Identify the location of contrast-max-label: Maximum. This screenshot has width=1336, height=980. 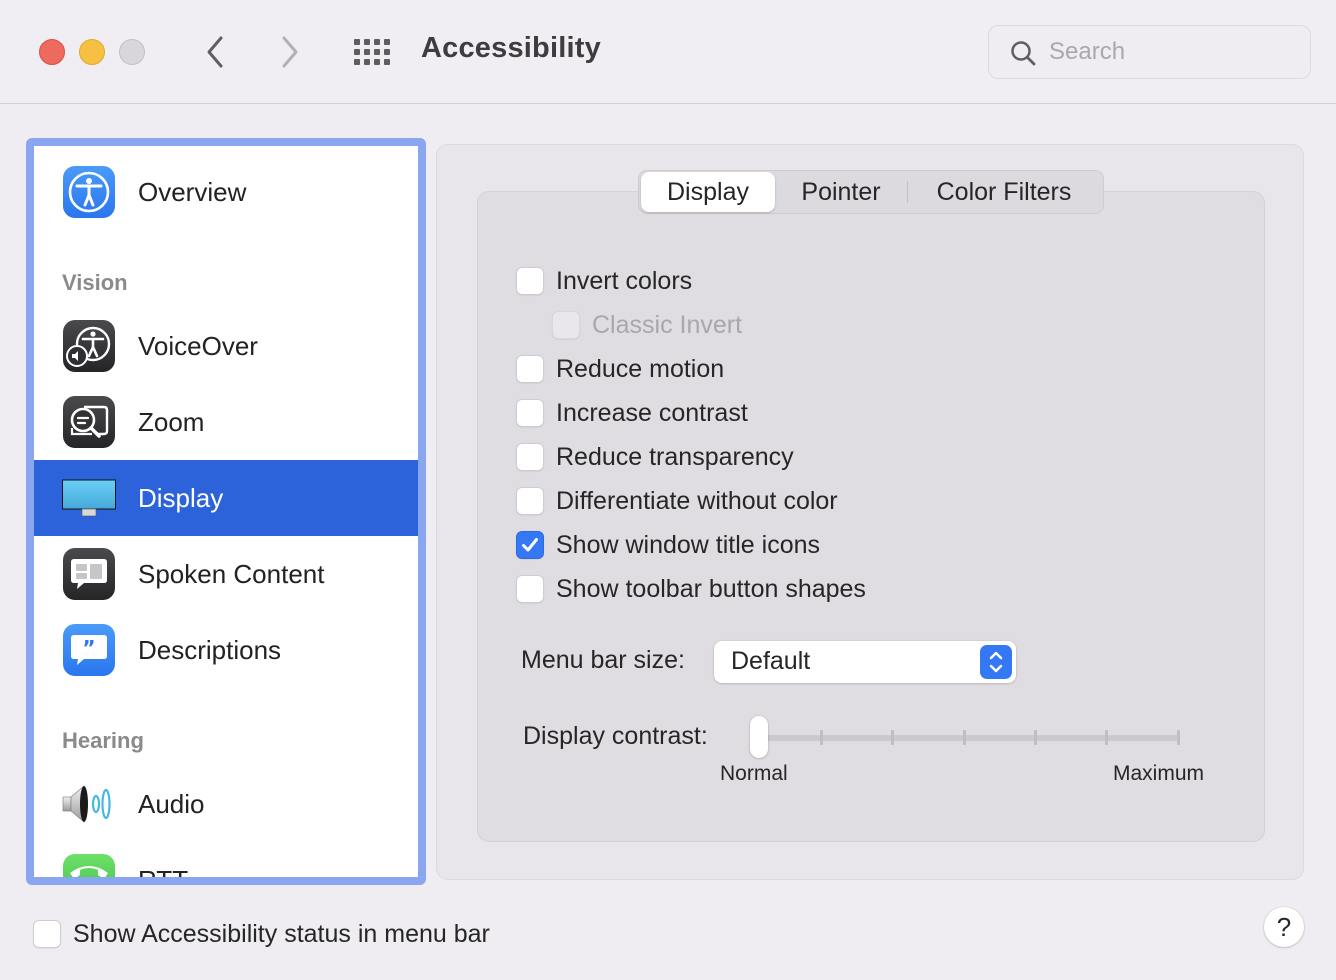
(1159, 773).